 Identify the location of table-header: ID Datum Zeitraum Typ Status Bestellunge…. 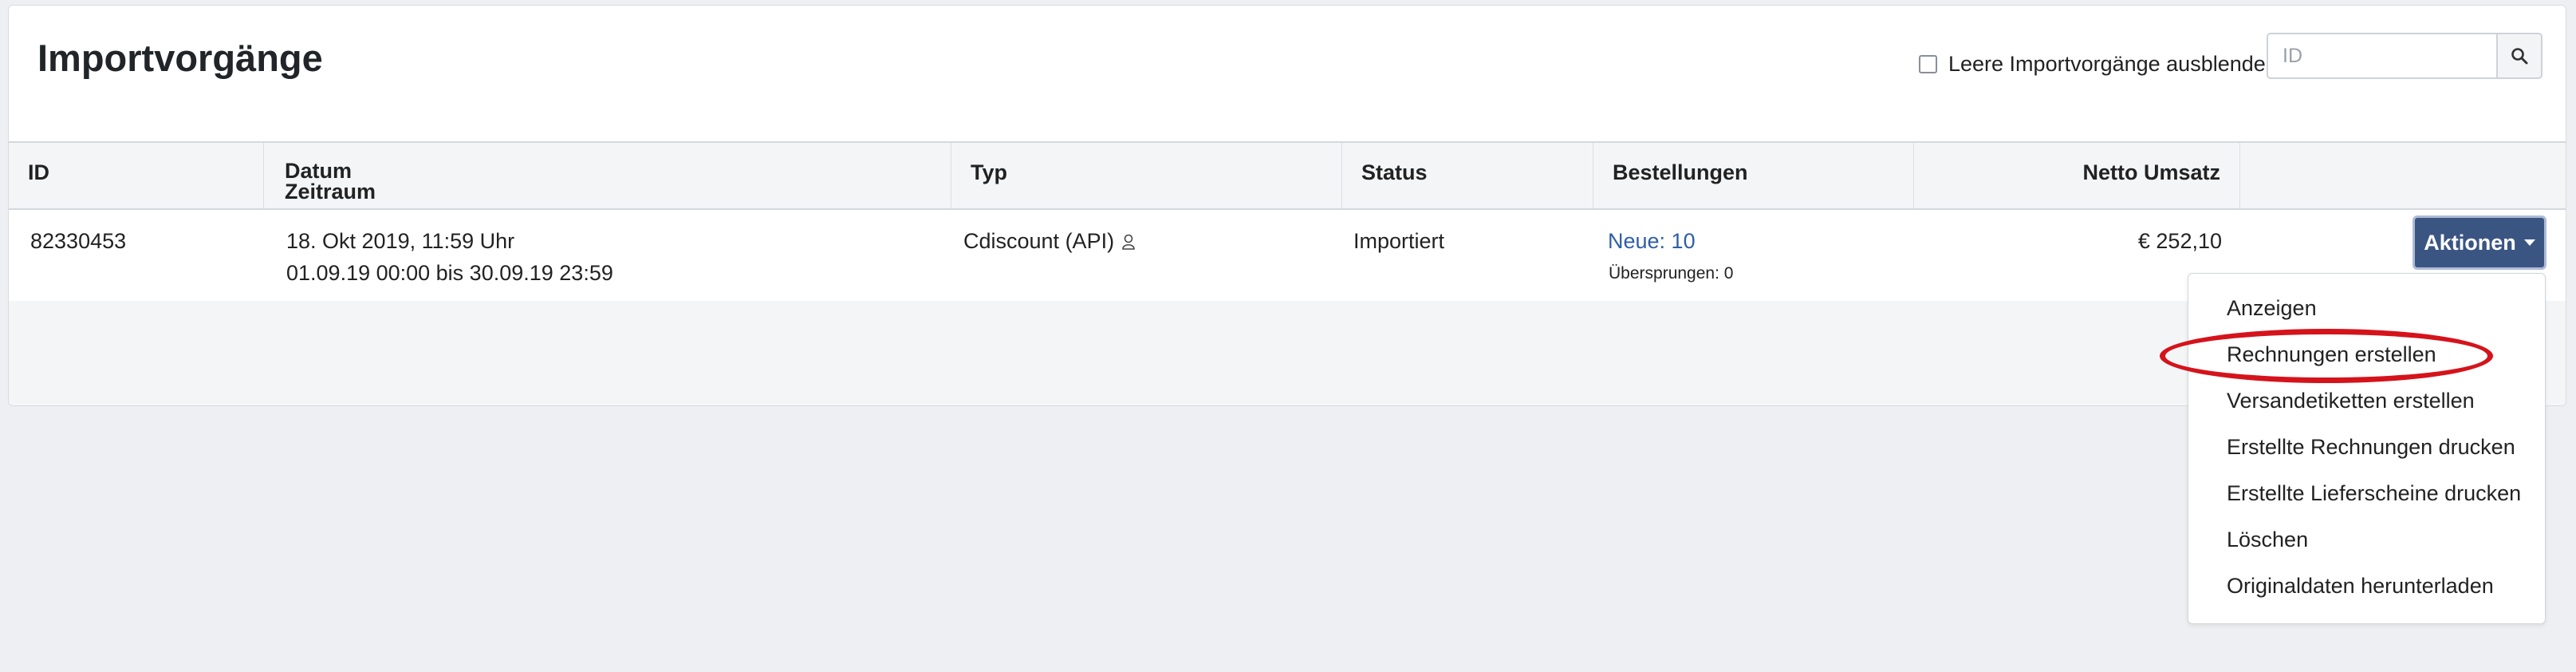
(1287, 175).